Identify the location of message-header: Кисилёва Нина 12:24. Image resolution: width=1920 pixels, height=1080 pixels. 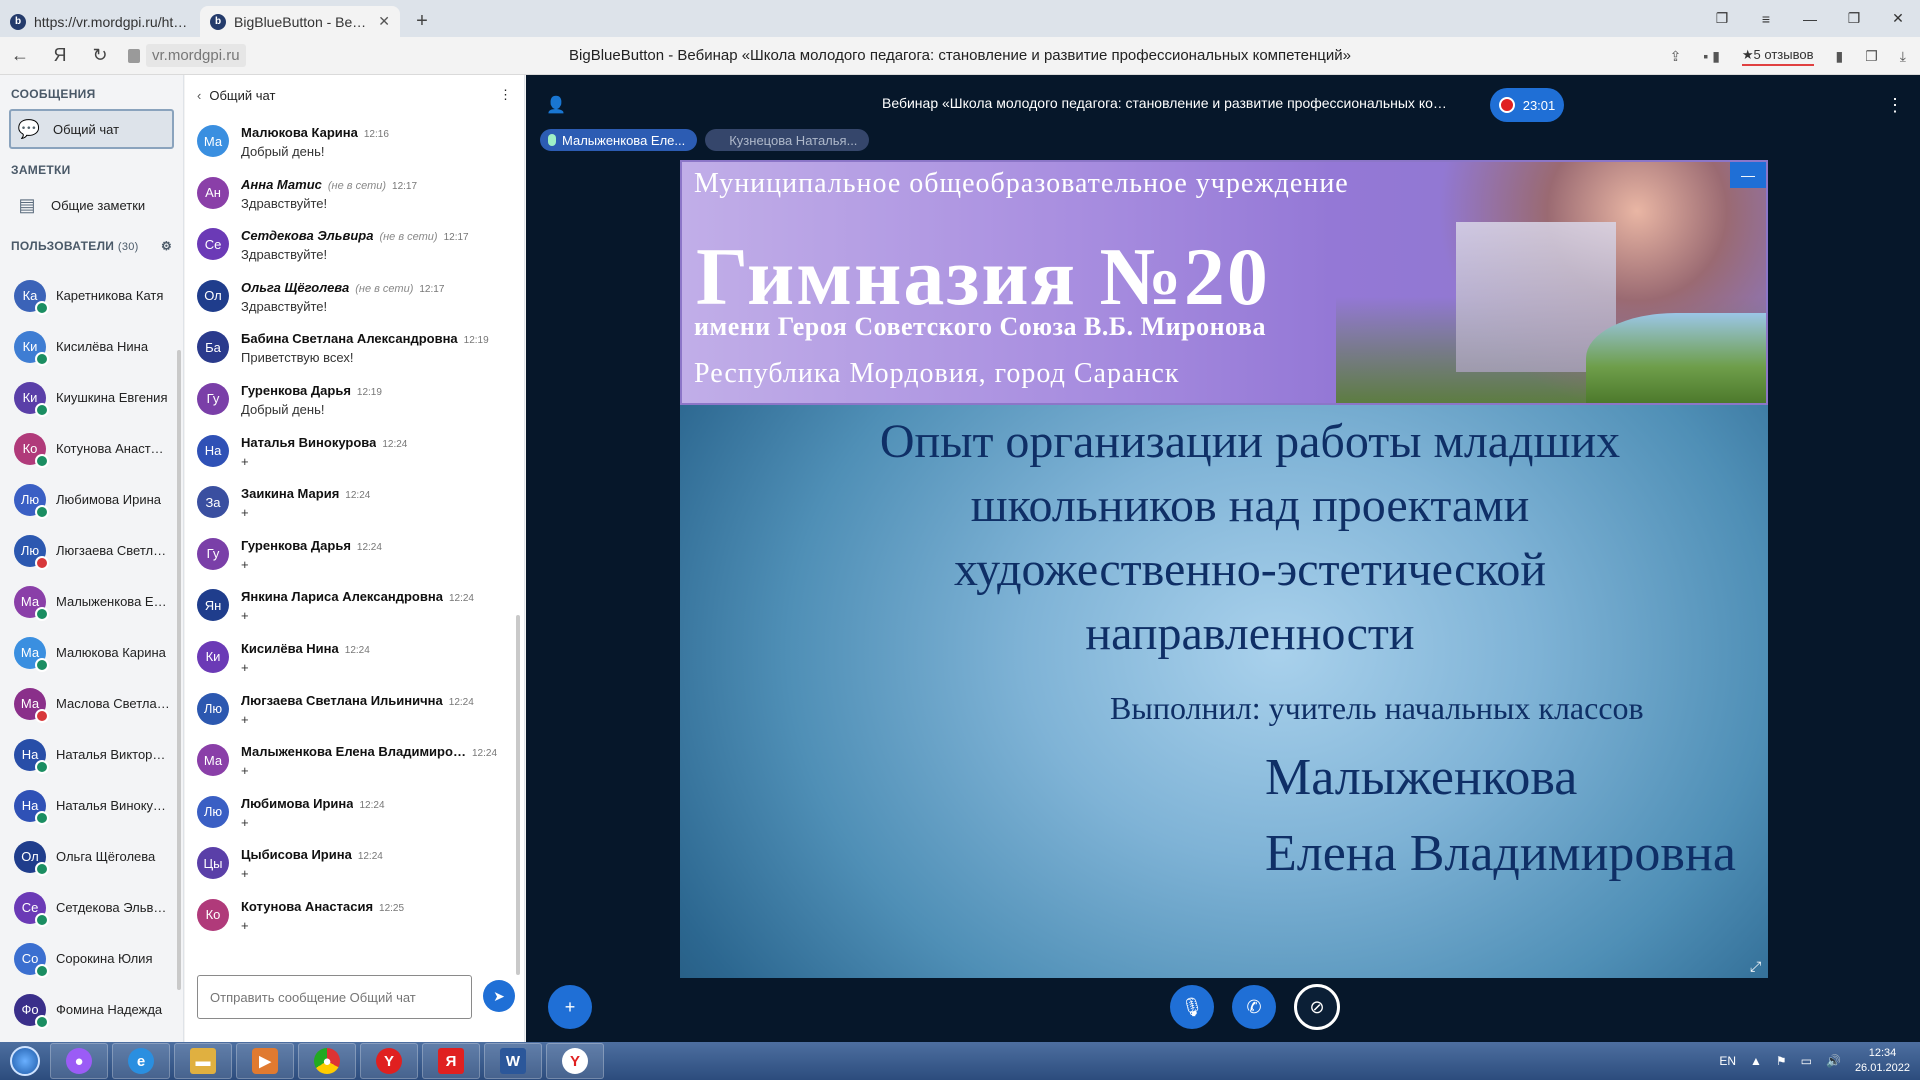
(371, 648).